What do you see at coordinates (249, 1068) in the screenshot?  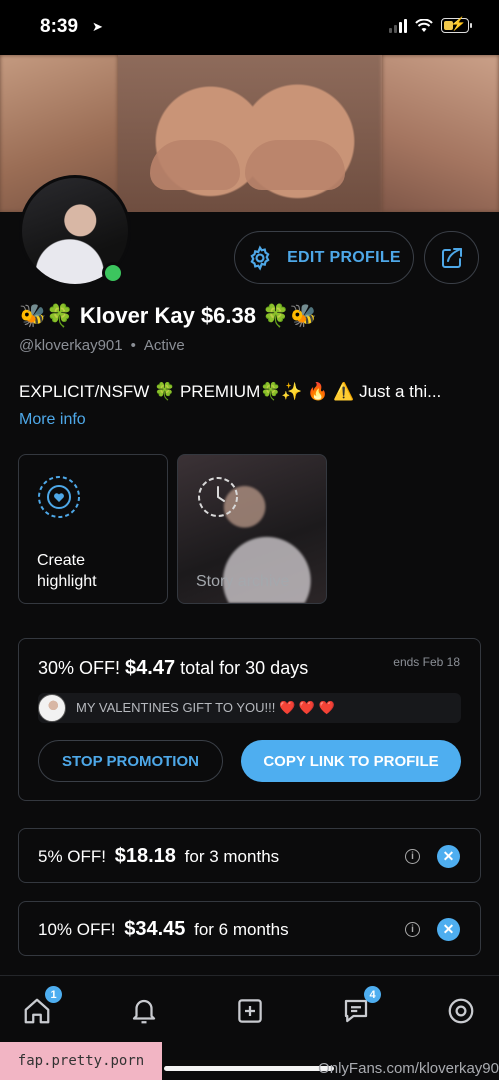 I see `home-indicator` at bounding box center [249, 1068].